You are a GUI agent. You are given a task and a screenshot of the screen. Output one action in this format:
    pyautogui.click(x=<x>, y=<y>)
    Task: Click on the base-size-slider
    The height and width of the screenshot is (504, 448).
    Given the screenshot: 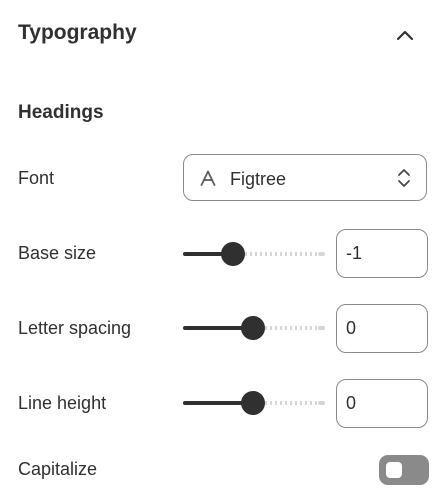 What is the action you would take?
    pyautogui.click(x=254, y=254)
    